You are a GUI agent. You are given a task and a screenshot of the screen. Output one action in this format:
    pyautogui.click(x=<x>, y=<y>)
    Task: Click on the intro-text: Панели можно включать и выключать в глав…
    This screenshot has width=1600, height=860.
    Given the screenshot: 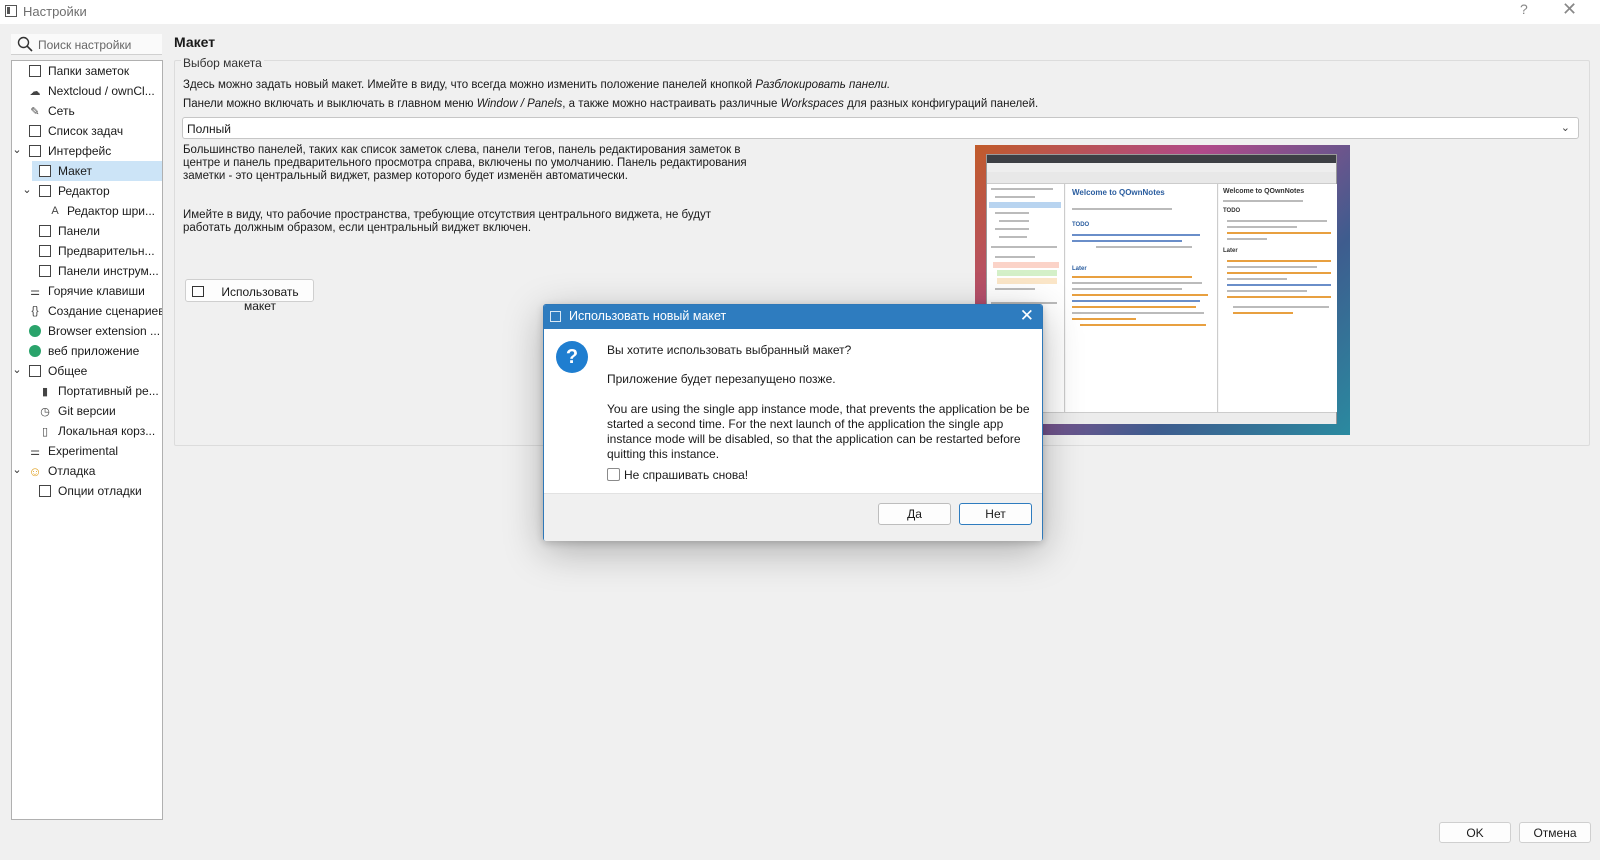 What is the action you would take?
    pyautogui.click(x=330, y=104)
    